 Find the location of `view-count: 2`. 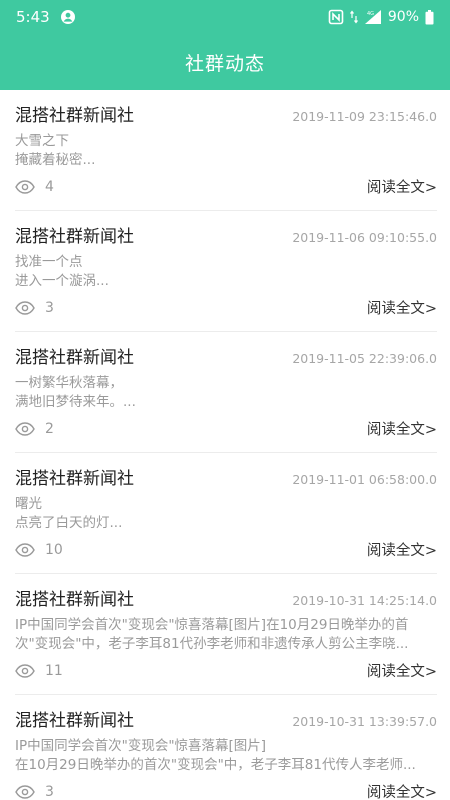

view-count: 2 is located at coordinates (34, 429).